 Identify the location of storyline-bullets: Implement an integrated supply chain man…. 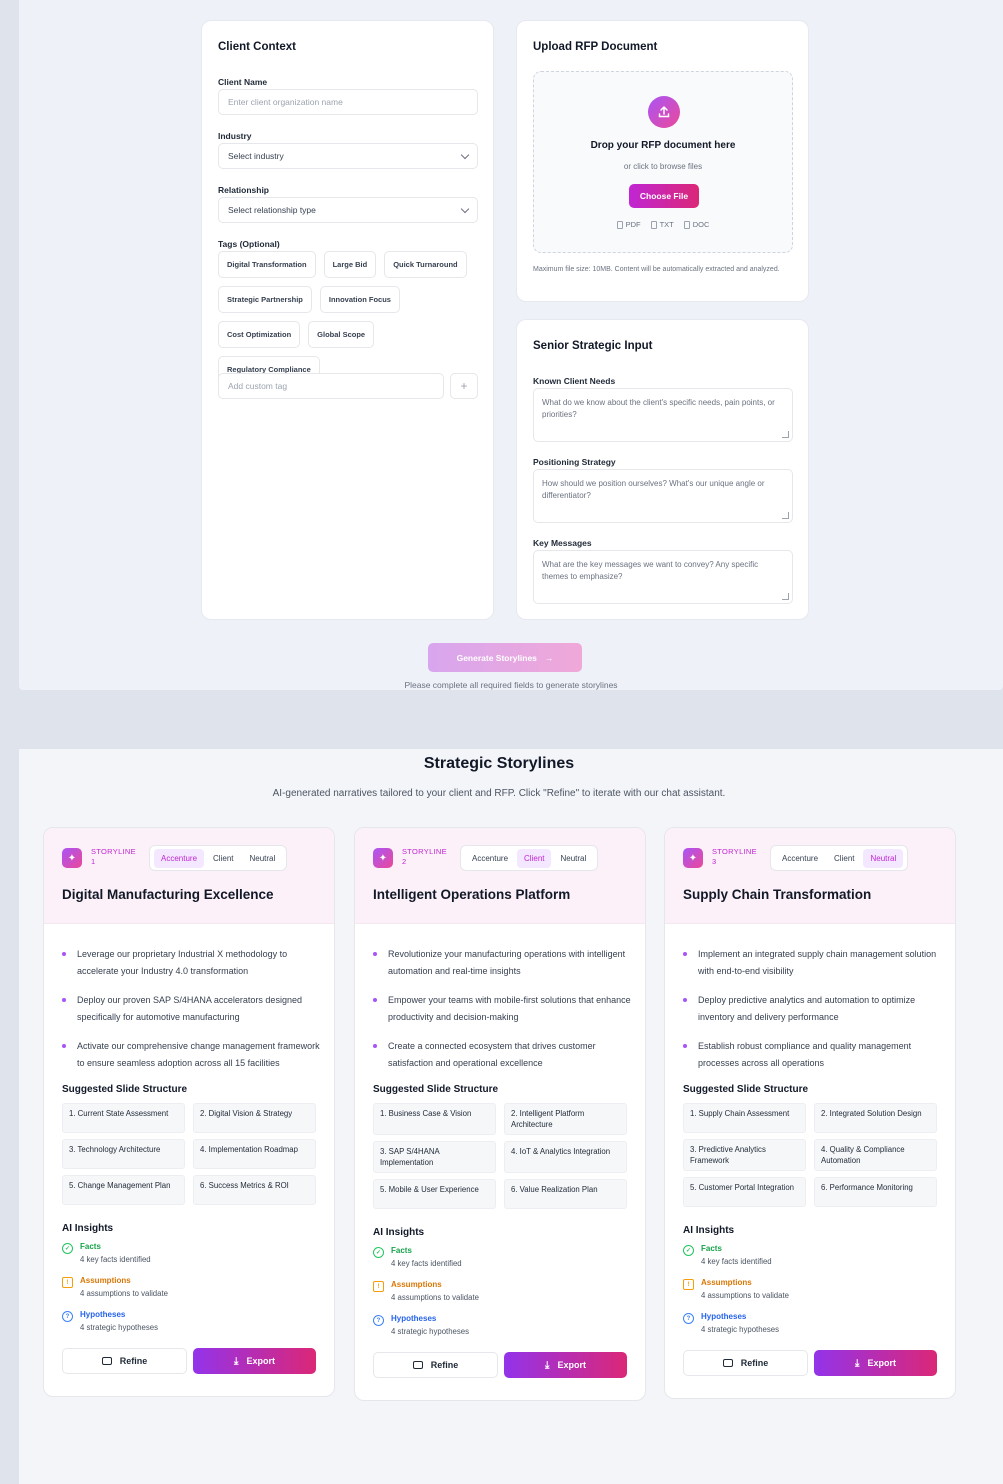
(810, 998).